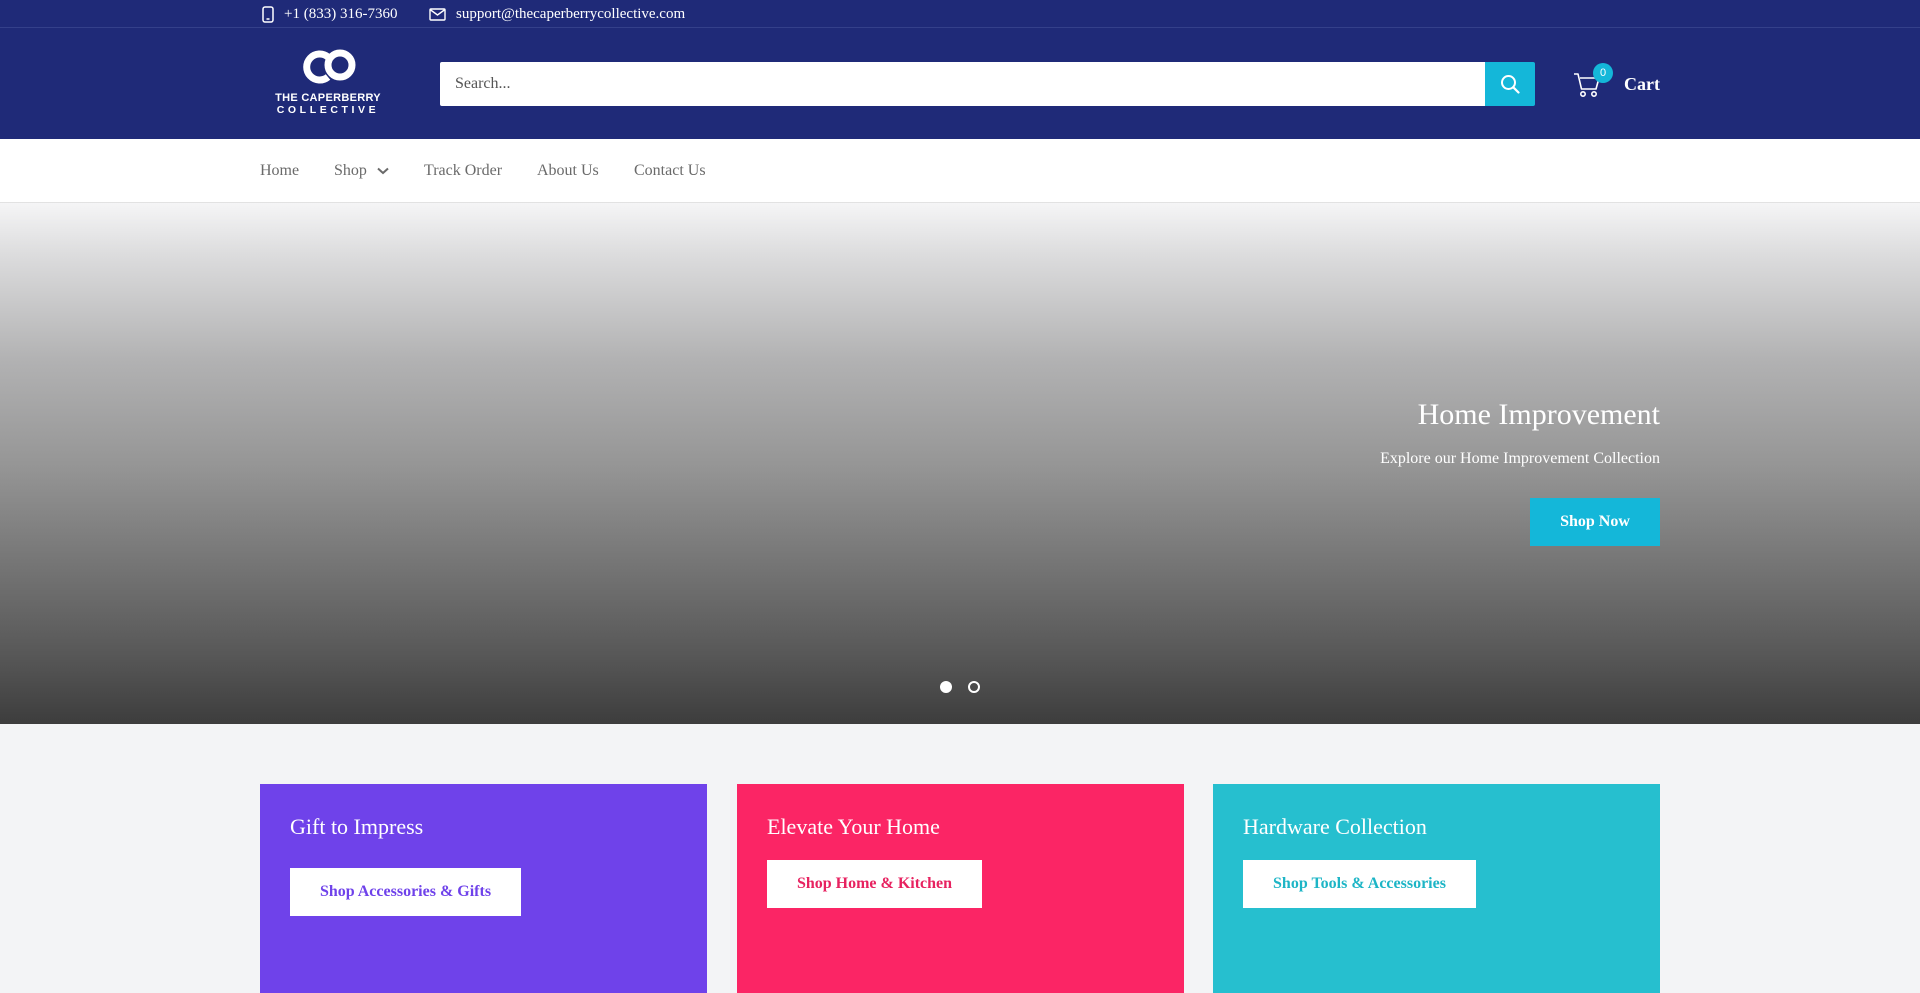 The image size is (1920, 993). I want to click on email-contact: support@thecaperberrycollective.com, so click(557, 14).